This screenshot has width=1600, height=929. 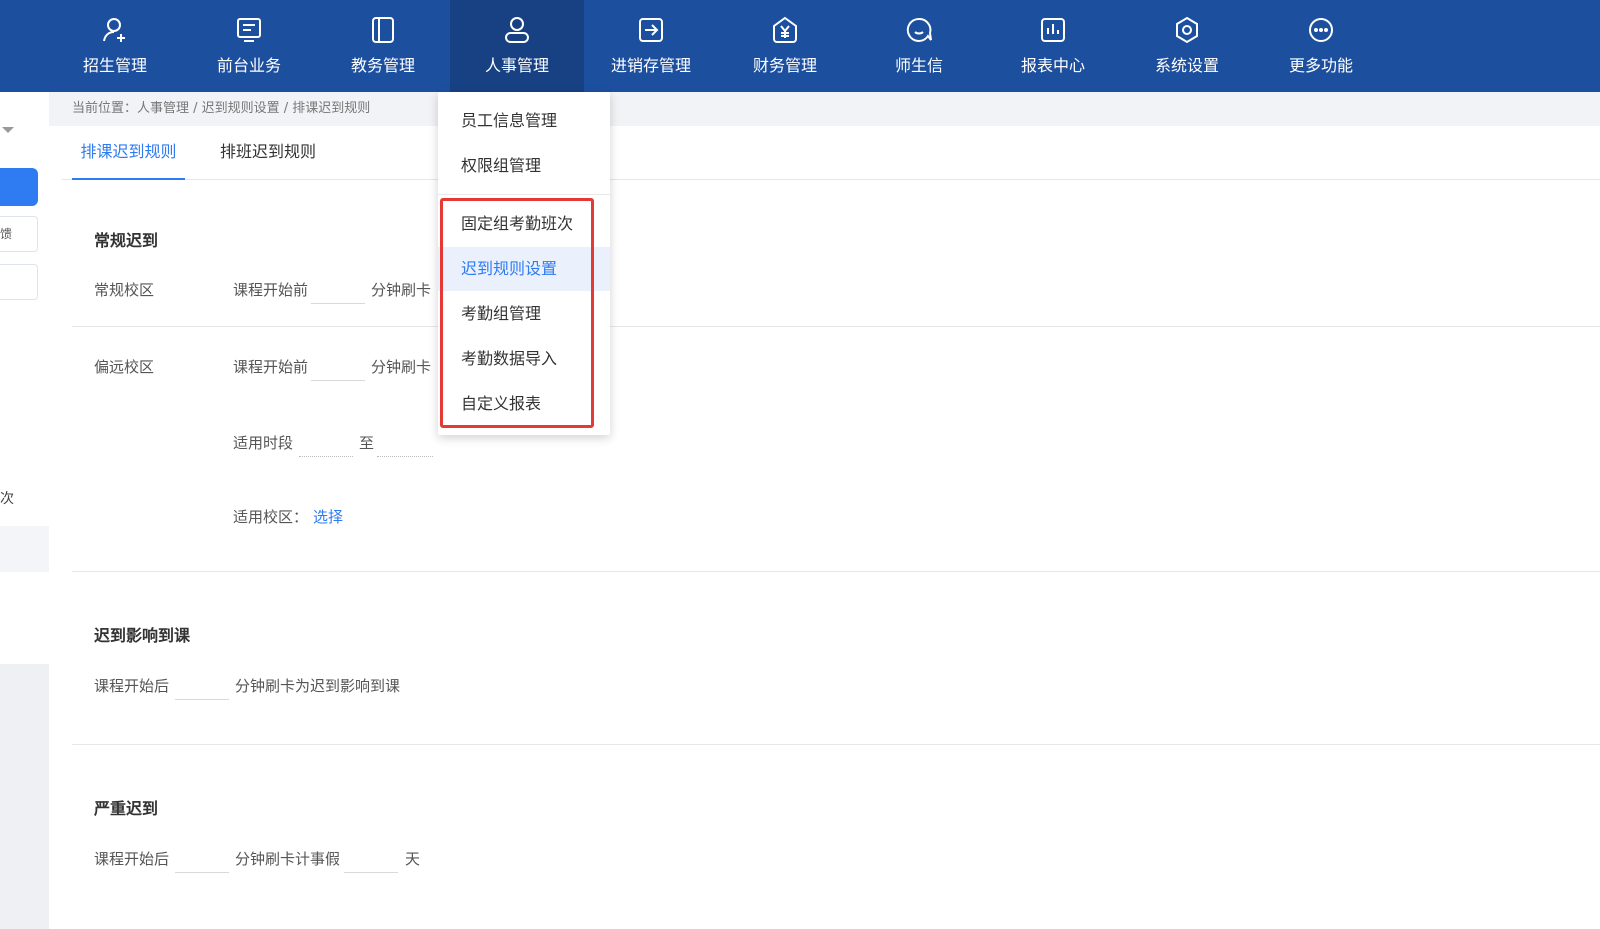 What do you see at coordinates (202, 861) in the screenshot?
I see `severe-minutes-input` at bounding box center [202, 861].